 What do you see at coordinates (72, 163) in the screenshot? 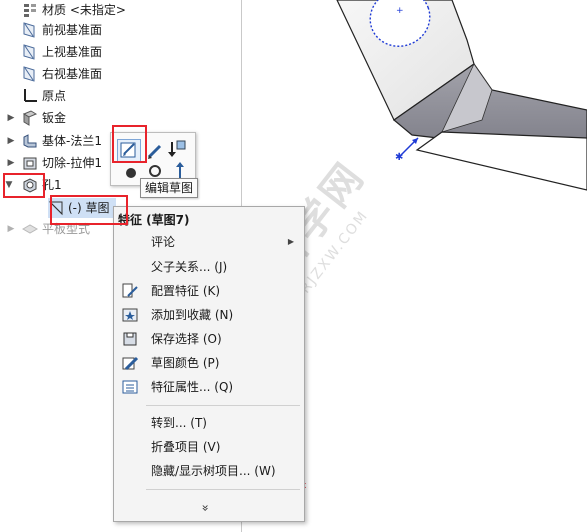
I see `tree-item-label: 切除-拉伸1` at bounding box center [72, 163].